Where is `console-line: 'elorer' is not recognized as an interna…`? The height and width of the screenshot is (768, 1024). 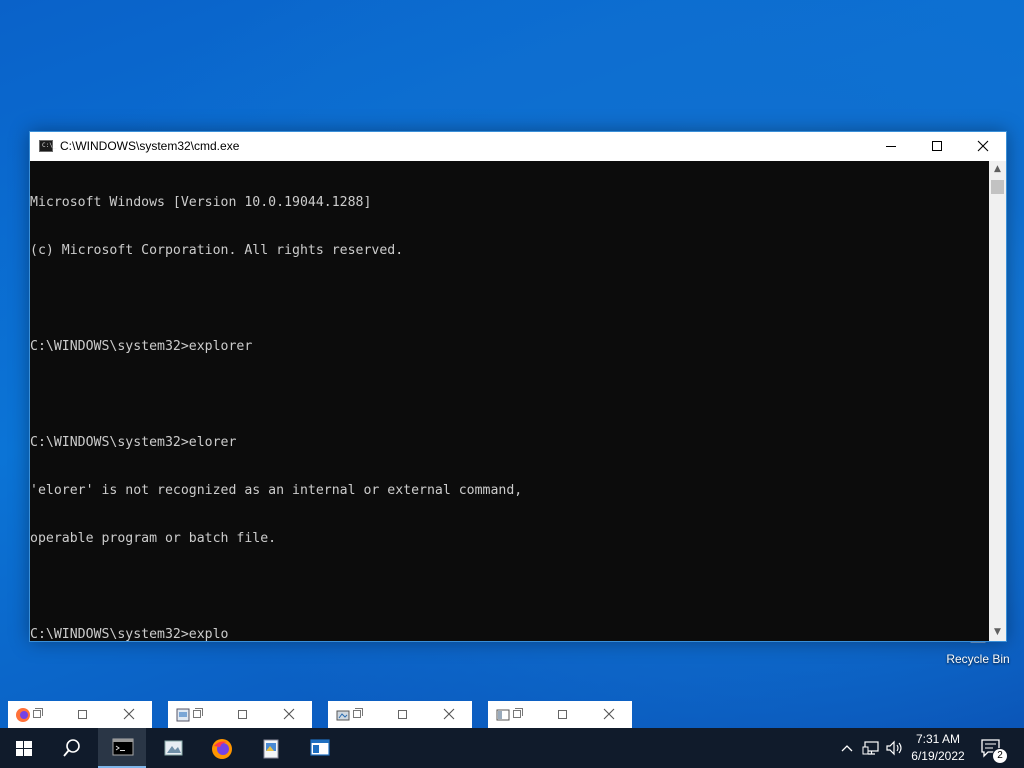 console-line: 'elorer' is not recognized as an interna… is located at coordinates (276, 490).